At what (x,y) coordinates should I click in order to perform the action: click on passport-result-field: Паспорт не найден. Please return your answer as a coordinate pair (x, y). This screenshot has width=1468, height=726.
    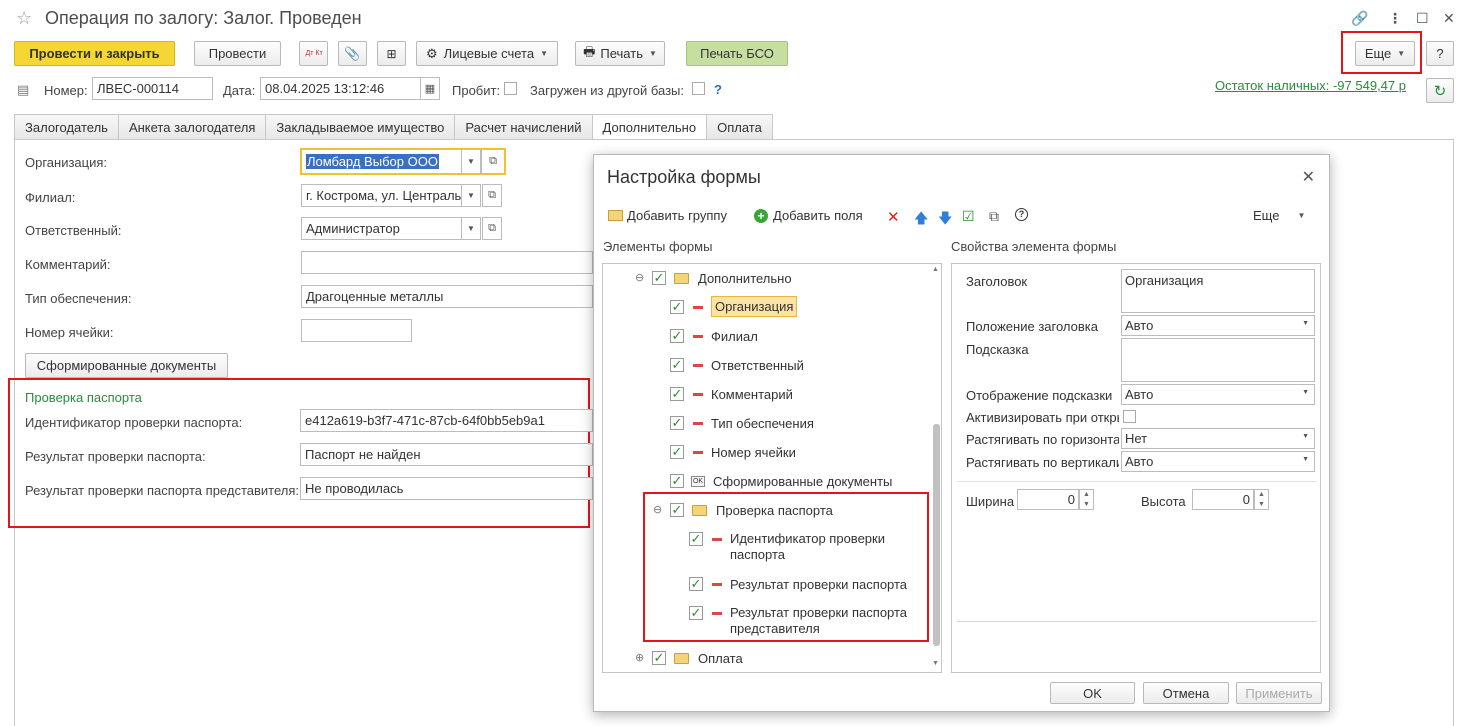
    Looking at the image, I should click on (446, 454).